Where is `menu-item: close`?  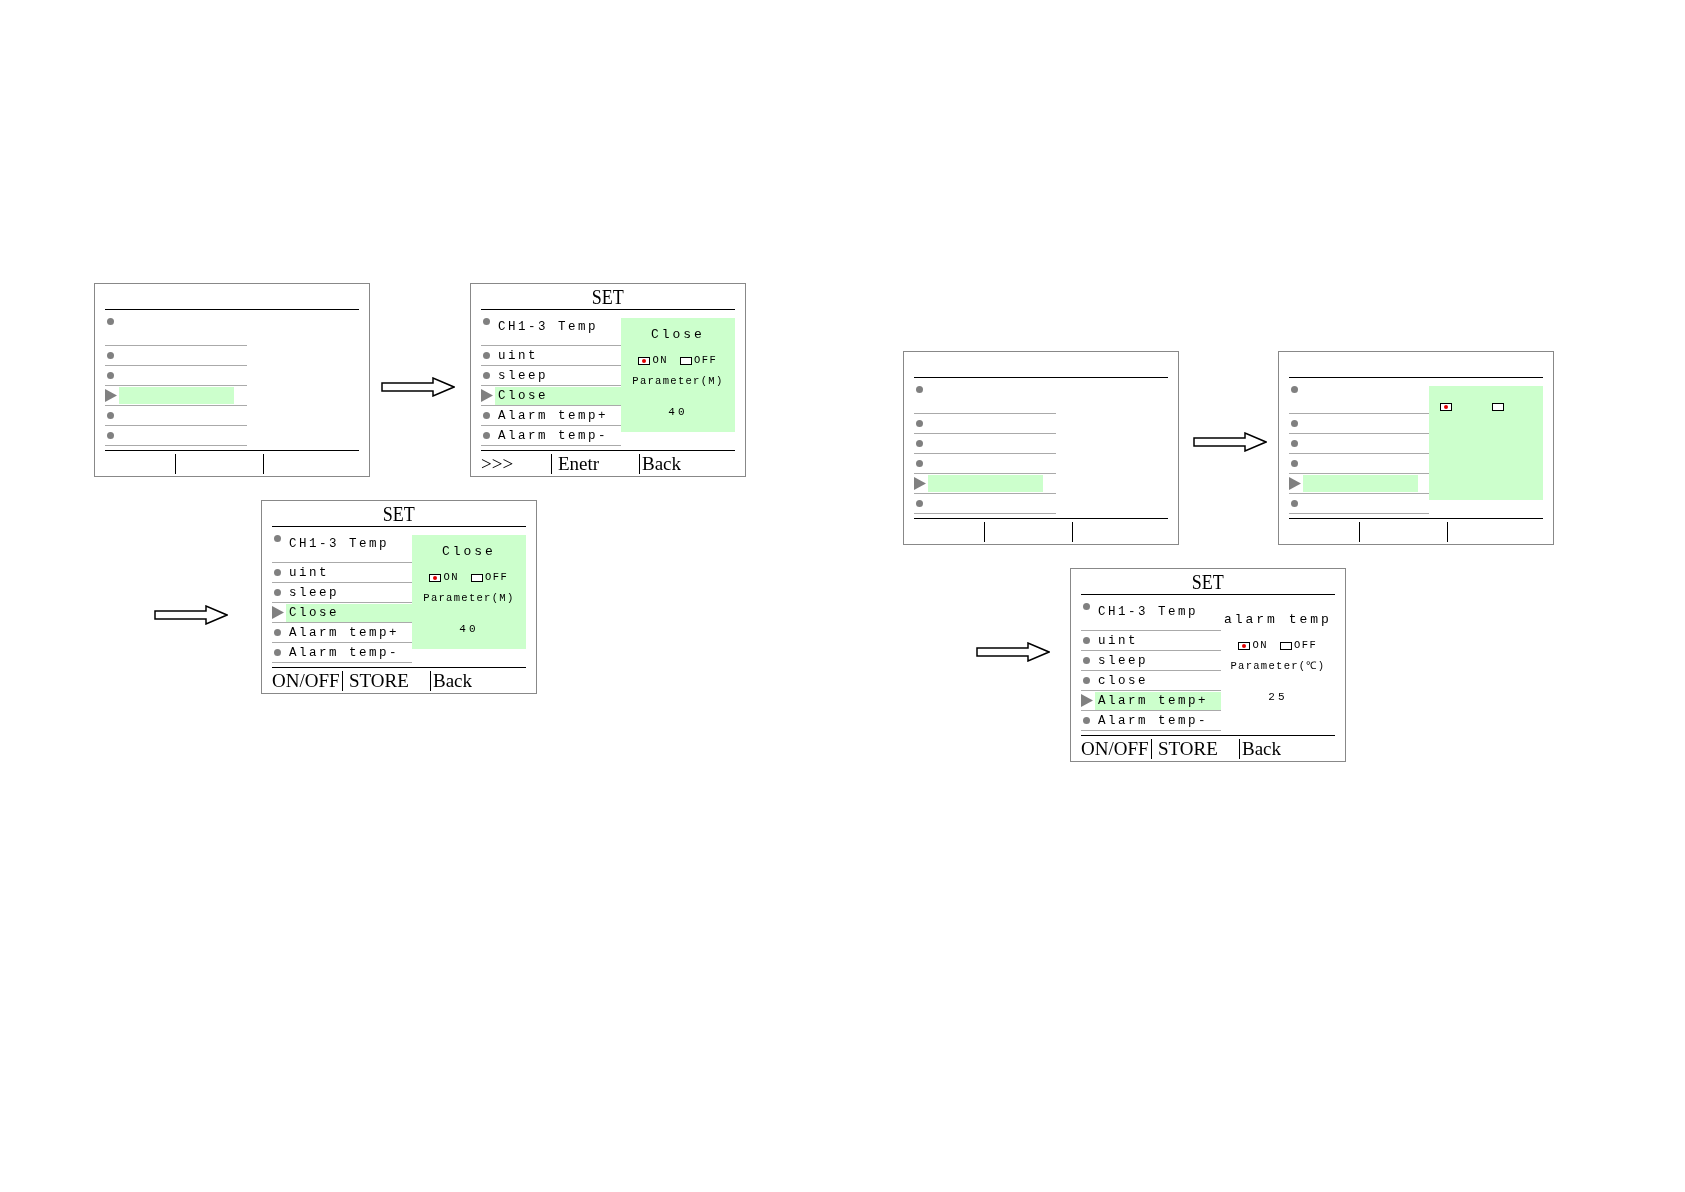 menu-item: close is located at coordinates (1123, 680).